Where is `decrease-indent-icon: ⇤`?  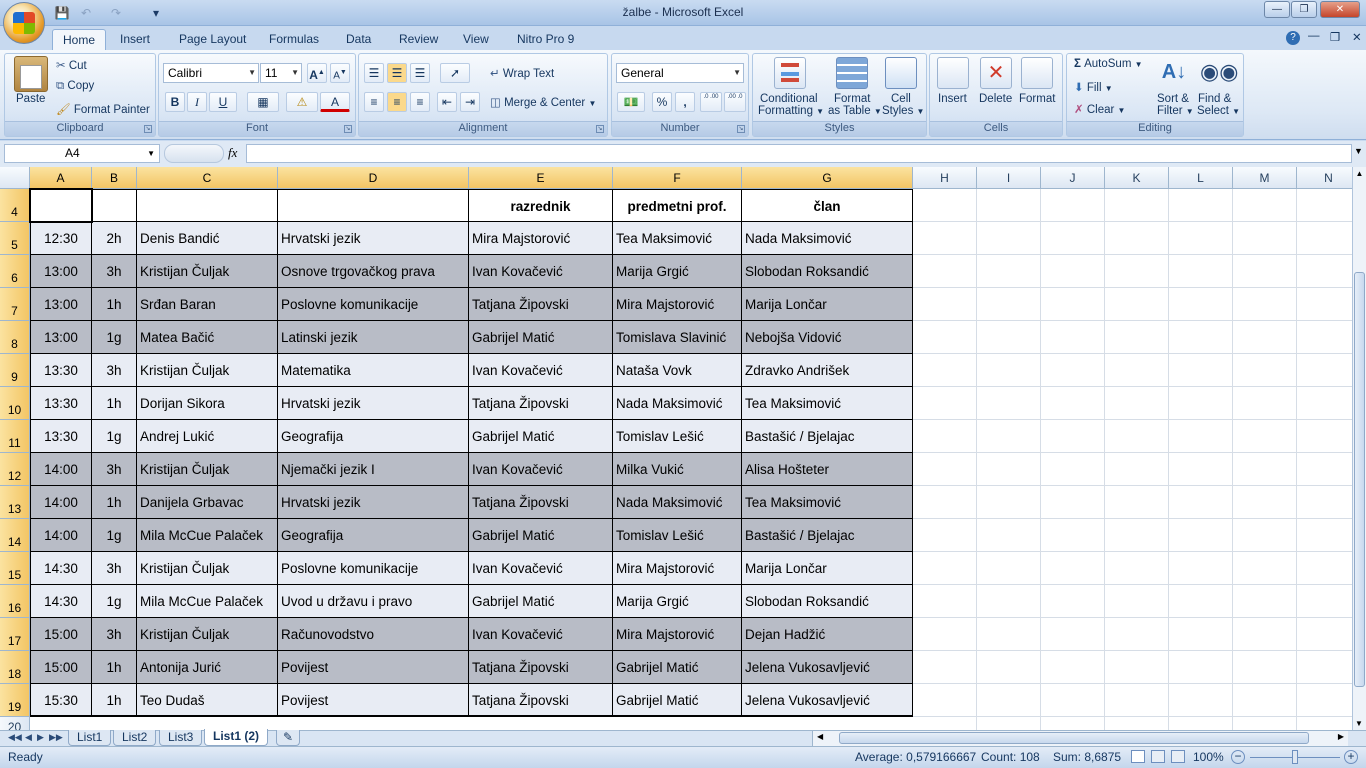
decrease-indent-icon: ⇤ is located at coordinates (447, 102).